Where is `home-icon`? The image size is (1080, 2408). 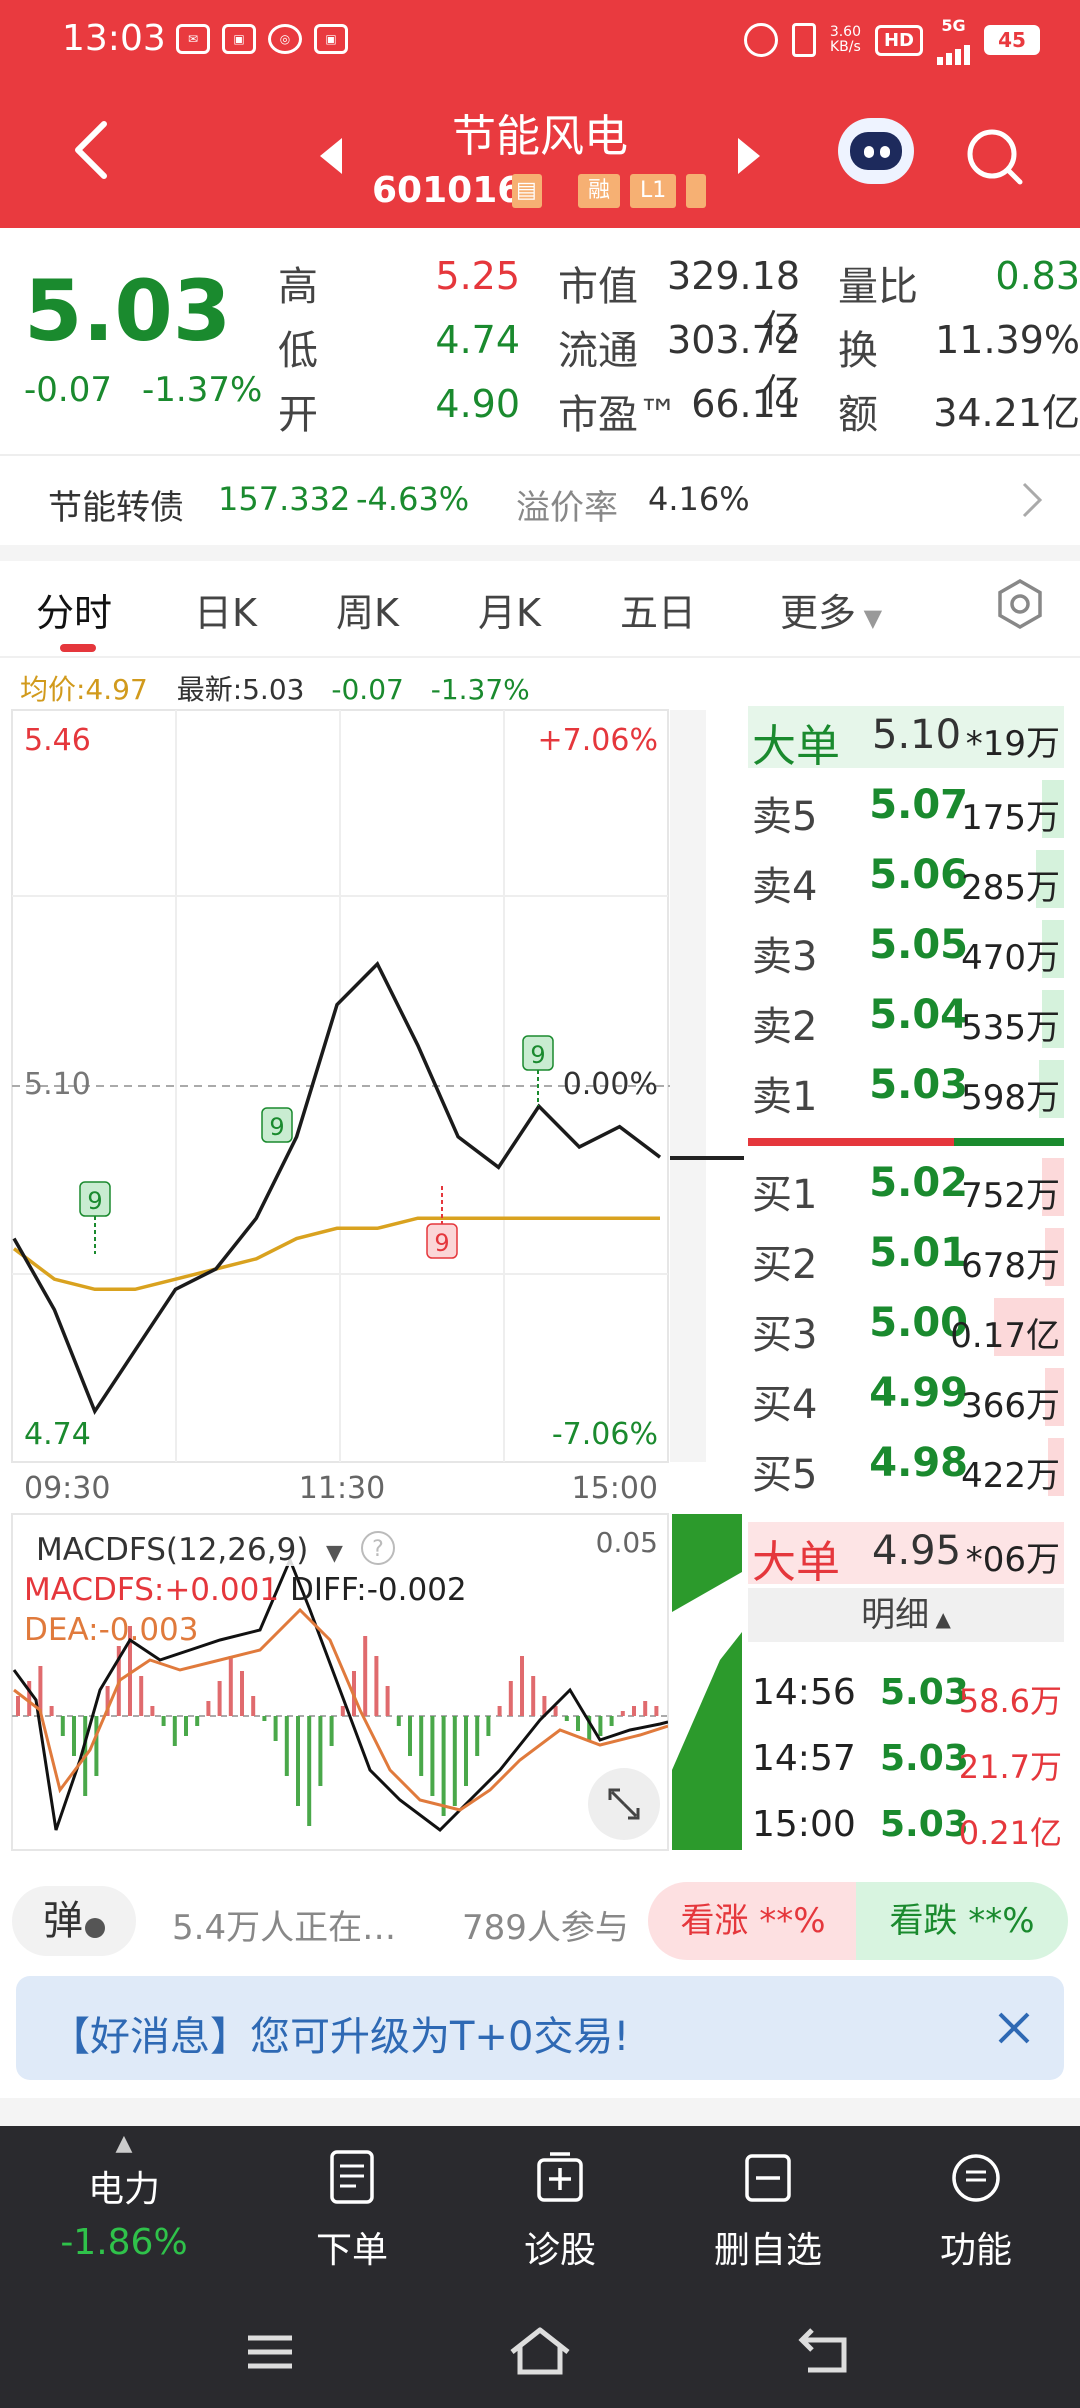 home-icon is located at coordinates (540, 2351).